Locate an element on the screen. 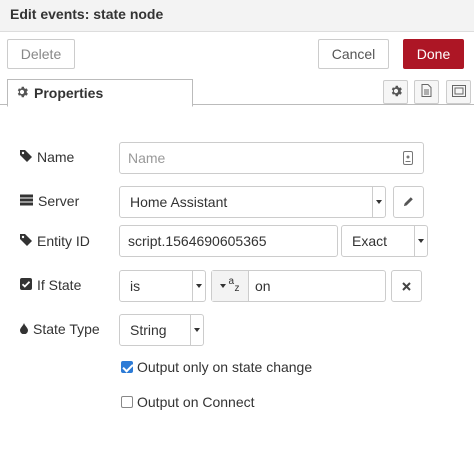  clear-if-state-button is located at coordinates (406, 286).